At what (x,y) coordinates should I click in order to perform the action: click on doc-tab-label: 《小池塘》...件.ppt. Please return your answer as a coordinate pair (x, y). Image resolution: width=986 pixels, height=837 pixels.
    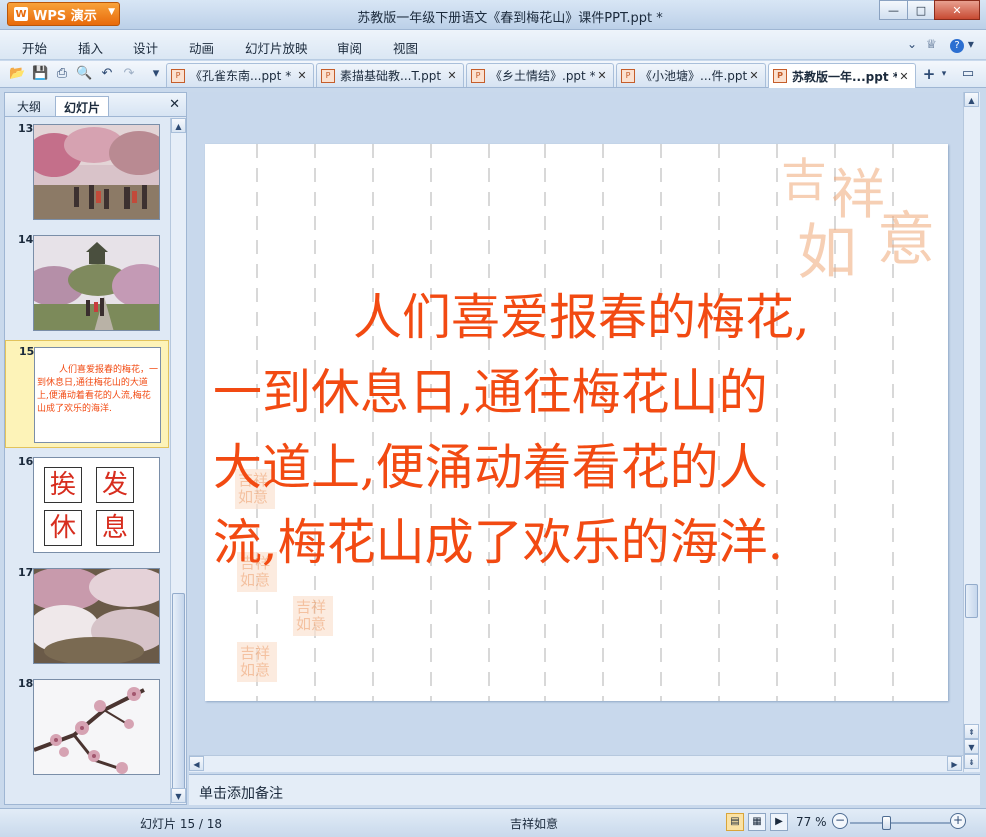
    Looking at the image, I should click on (693, 76).